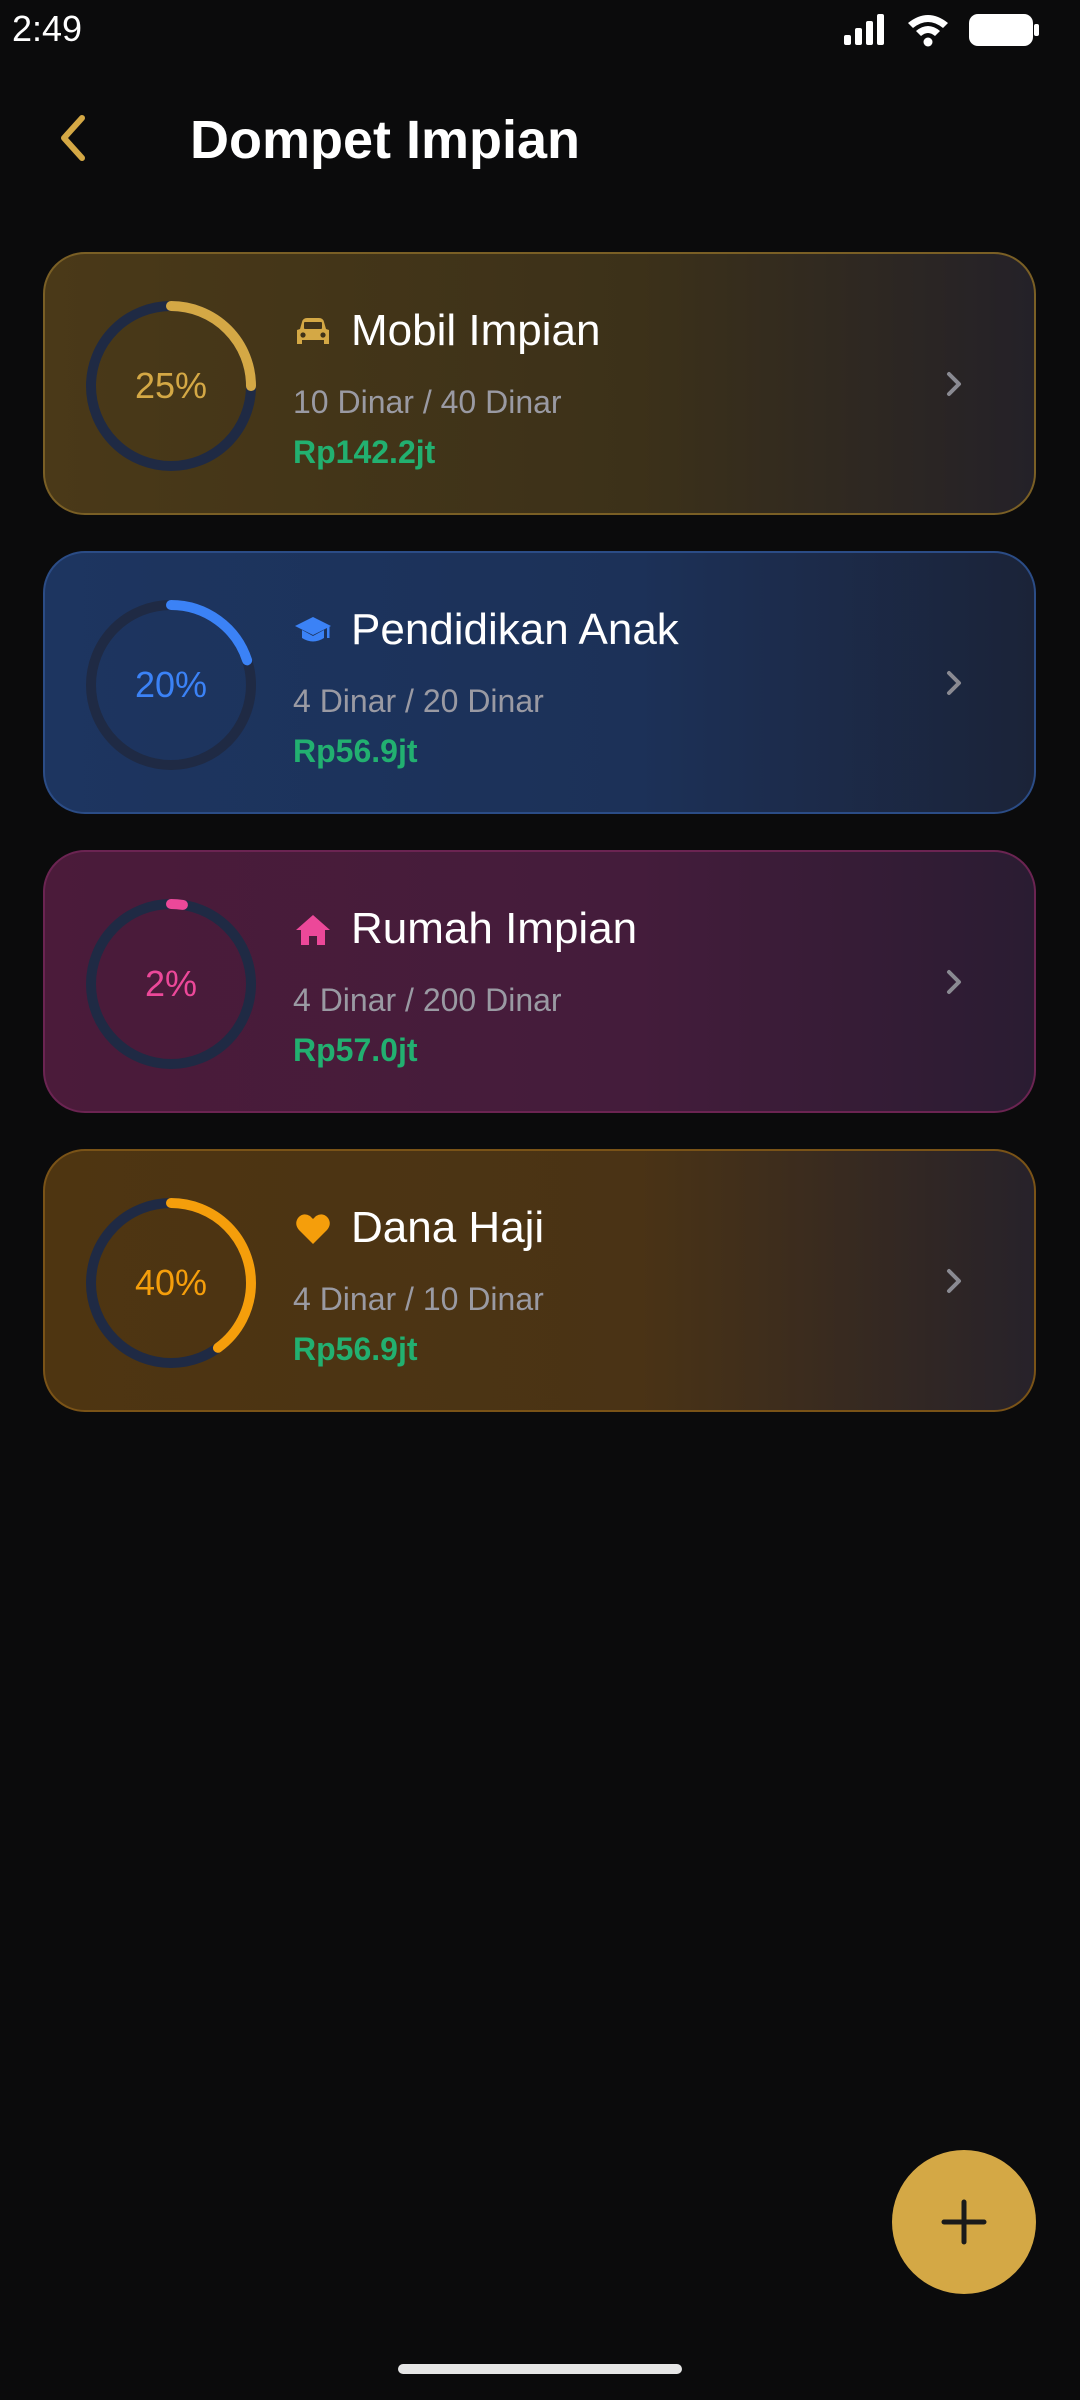 This screenshot has height=2400, width=1080. What do you see at coordinates (313, 930) in the screenshot?
I see `house-icon` at bounding box center [313, 930].